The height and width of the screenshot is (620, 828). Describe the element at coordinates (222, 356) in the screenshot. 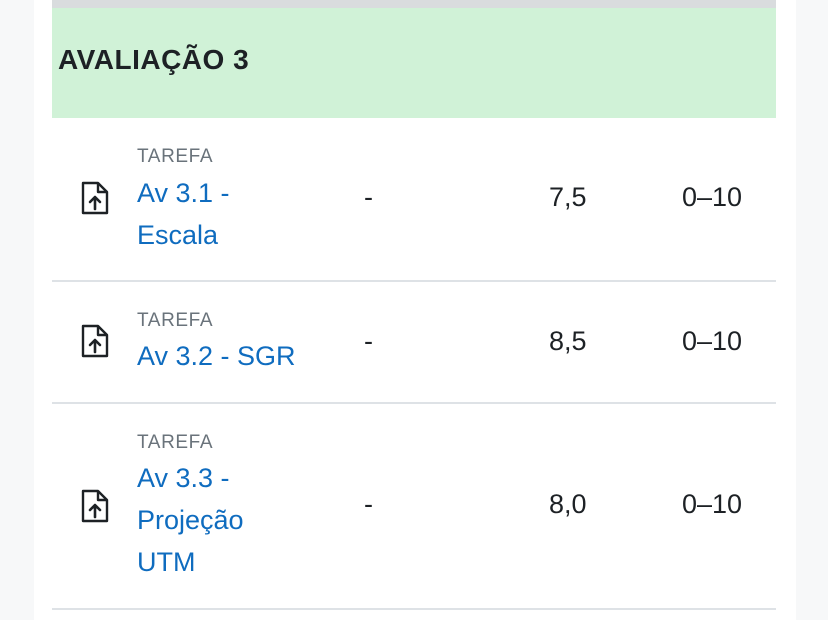

I see `activity-link: Av 3.2 - SGR` at that location.